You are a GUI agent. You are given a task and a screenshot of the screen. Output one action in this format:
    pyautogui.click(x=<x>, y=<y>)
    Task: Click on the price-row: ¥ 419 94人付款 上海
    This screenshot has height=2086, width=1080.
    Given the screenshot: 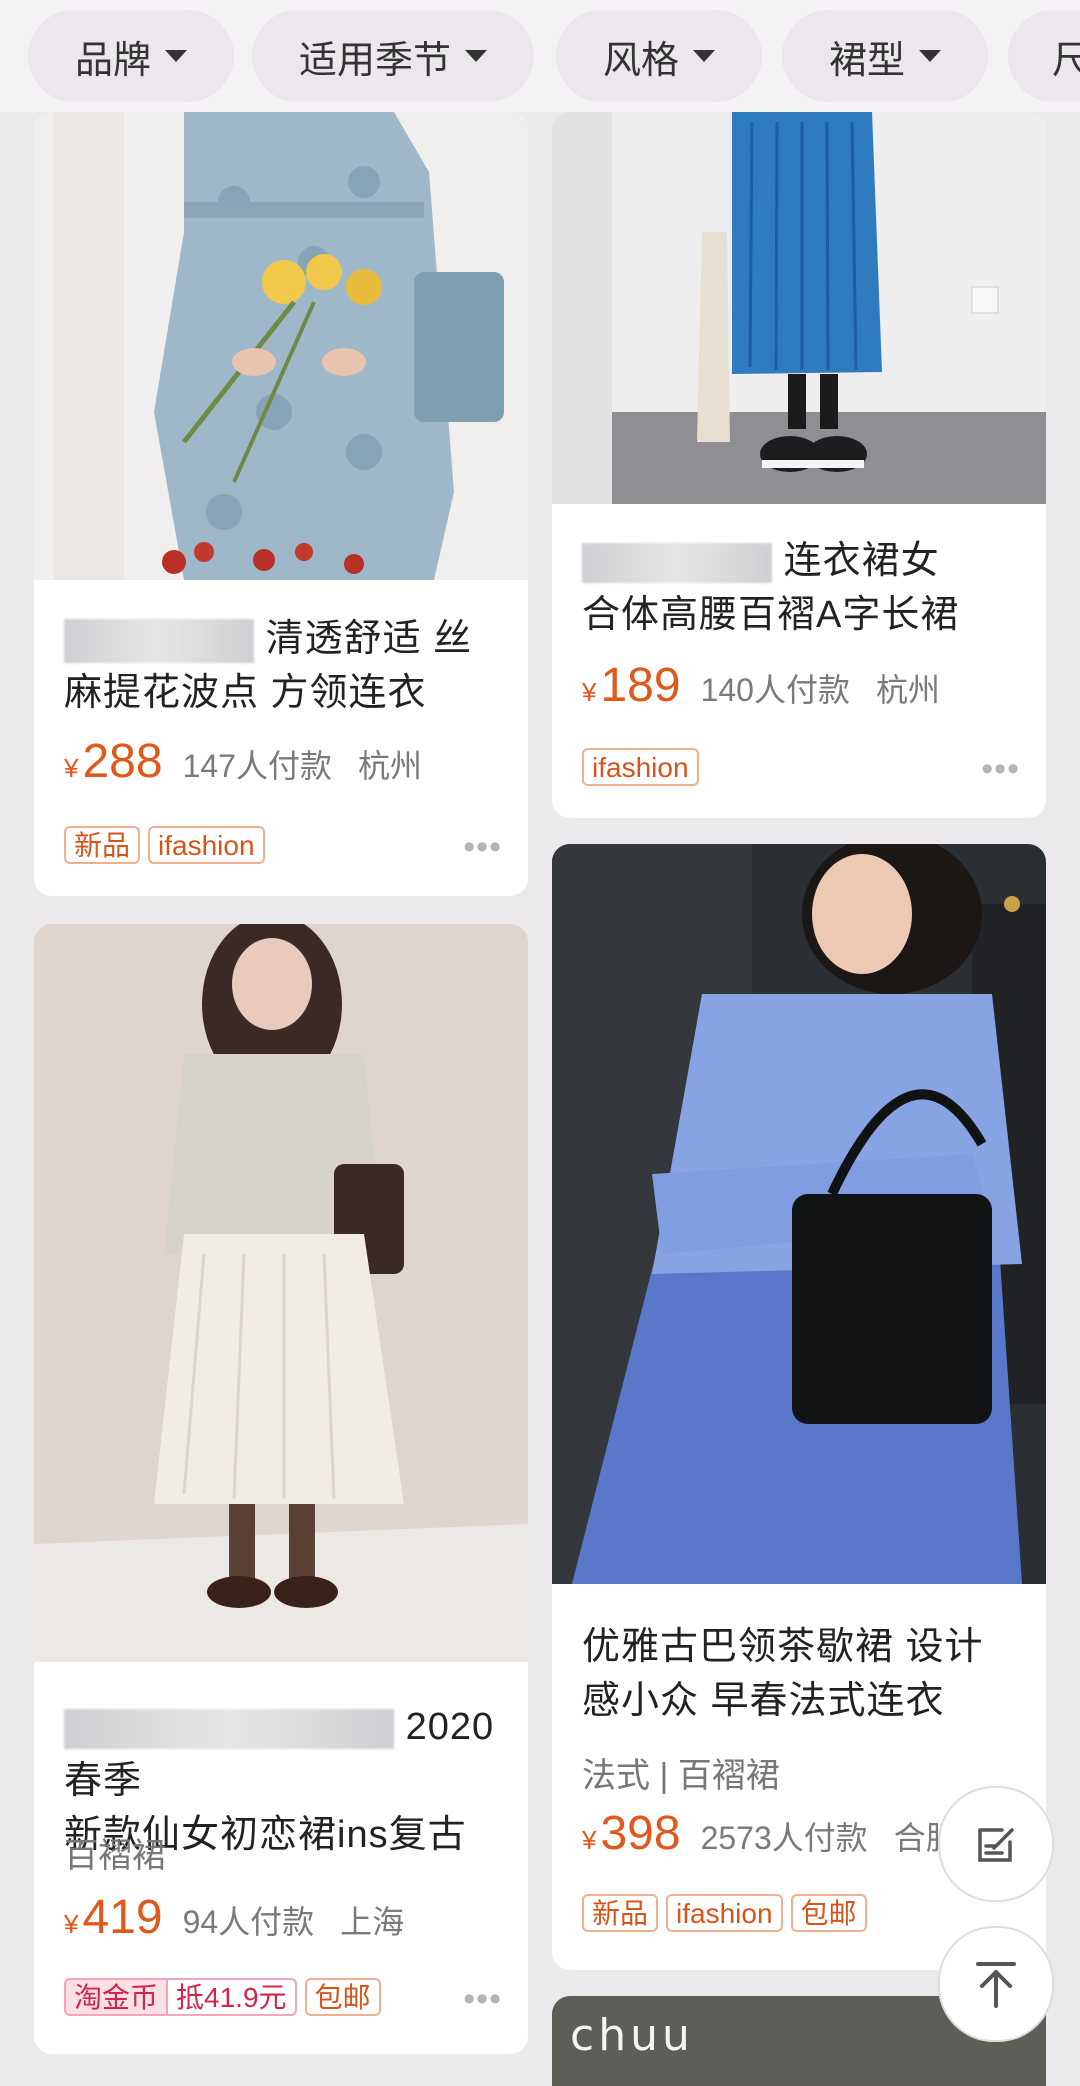 What is the action you would take?
    pyautogui.click(x=234, y=1917)
    